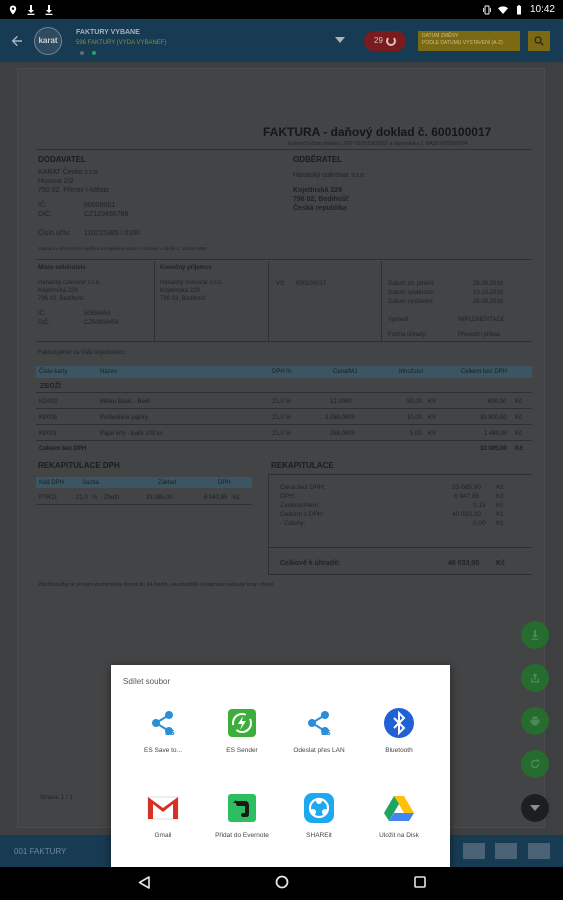 This screenshot has width=563, height=900. I want to click on vat-recap-rate: 21,0, so click(82, 498).